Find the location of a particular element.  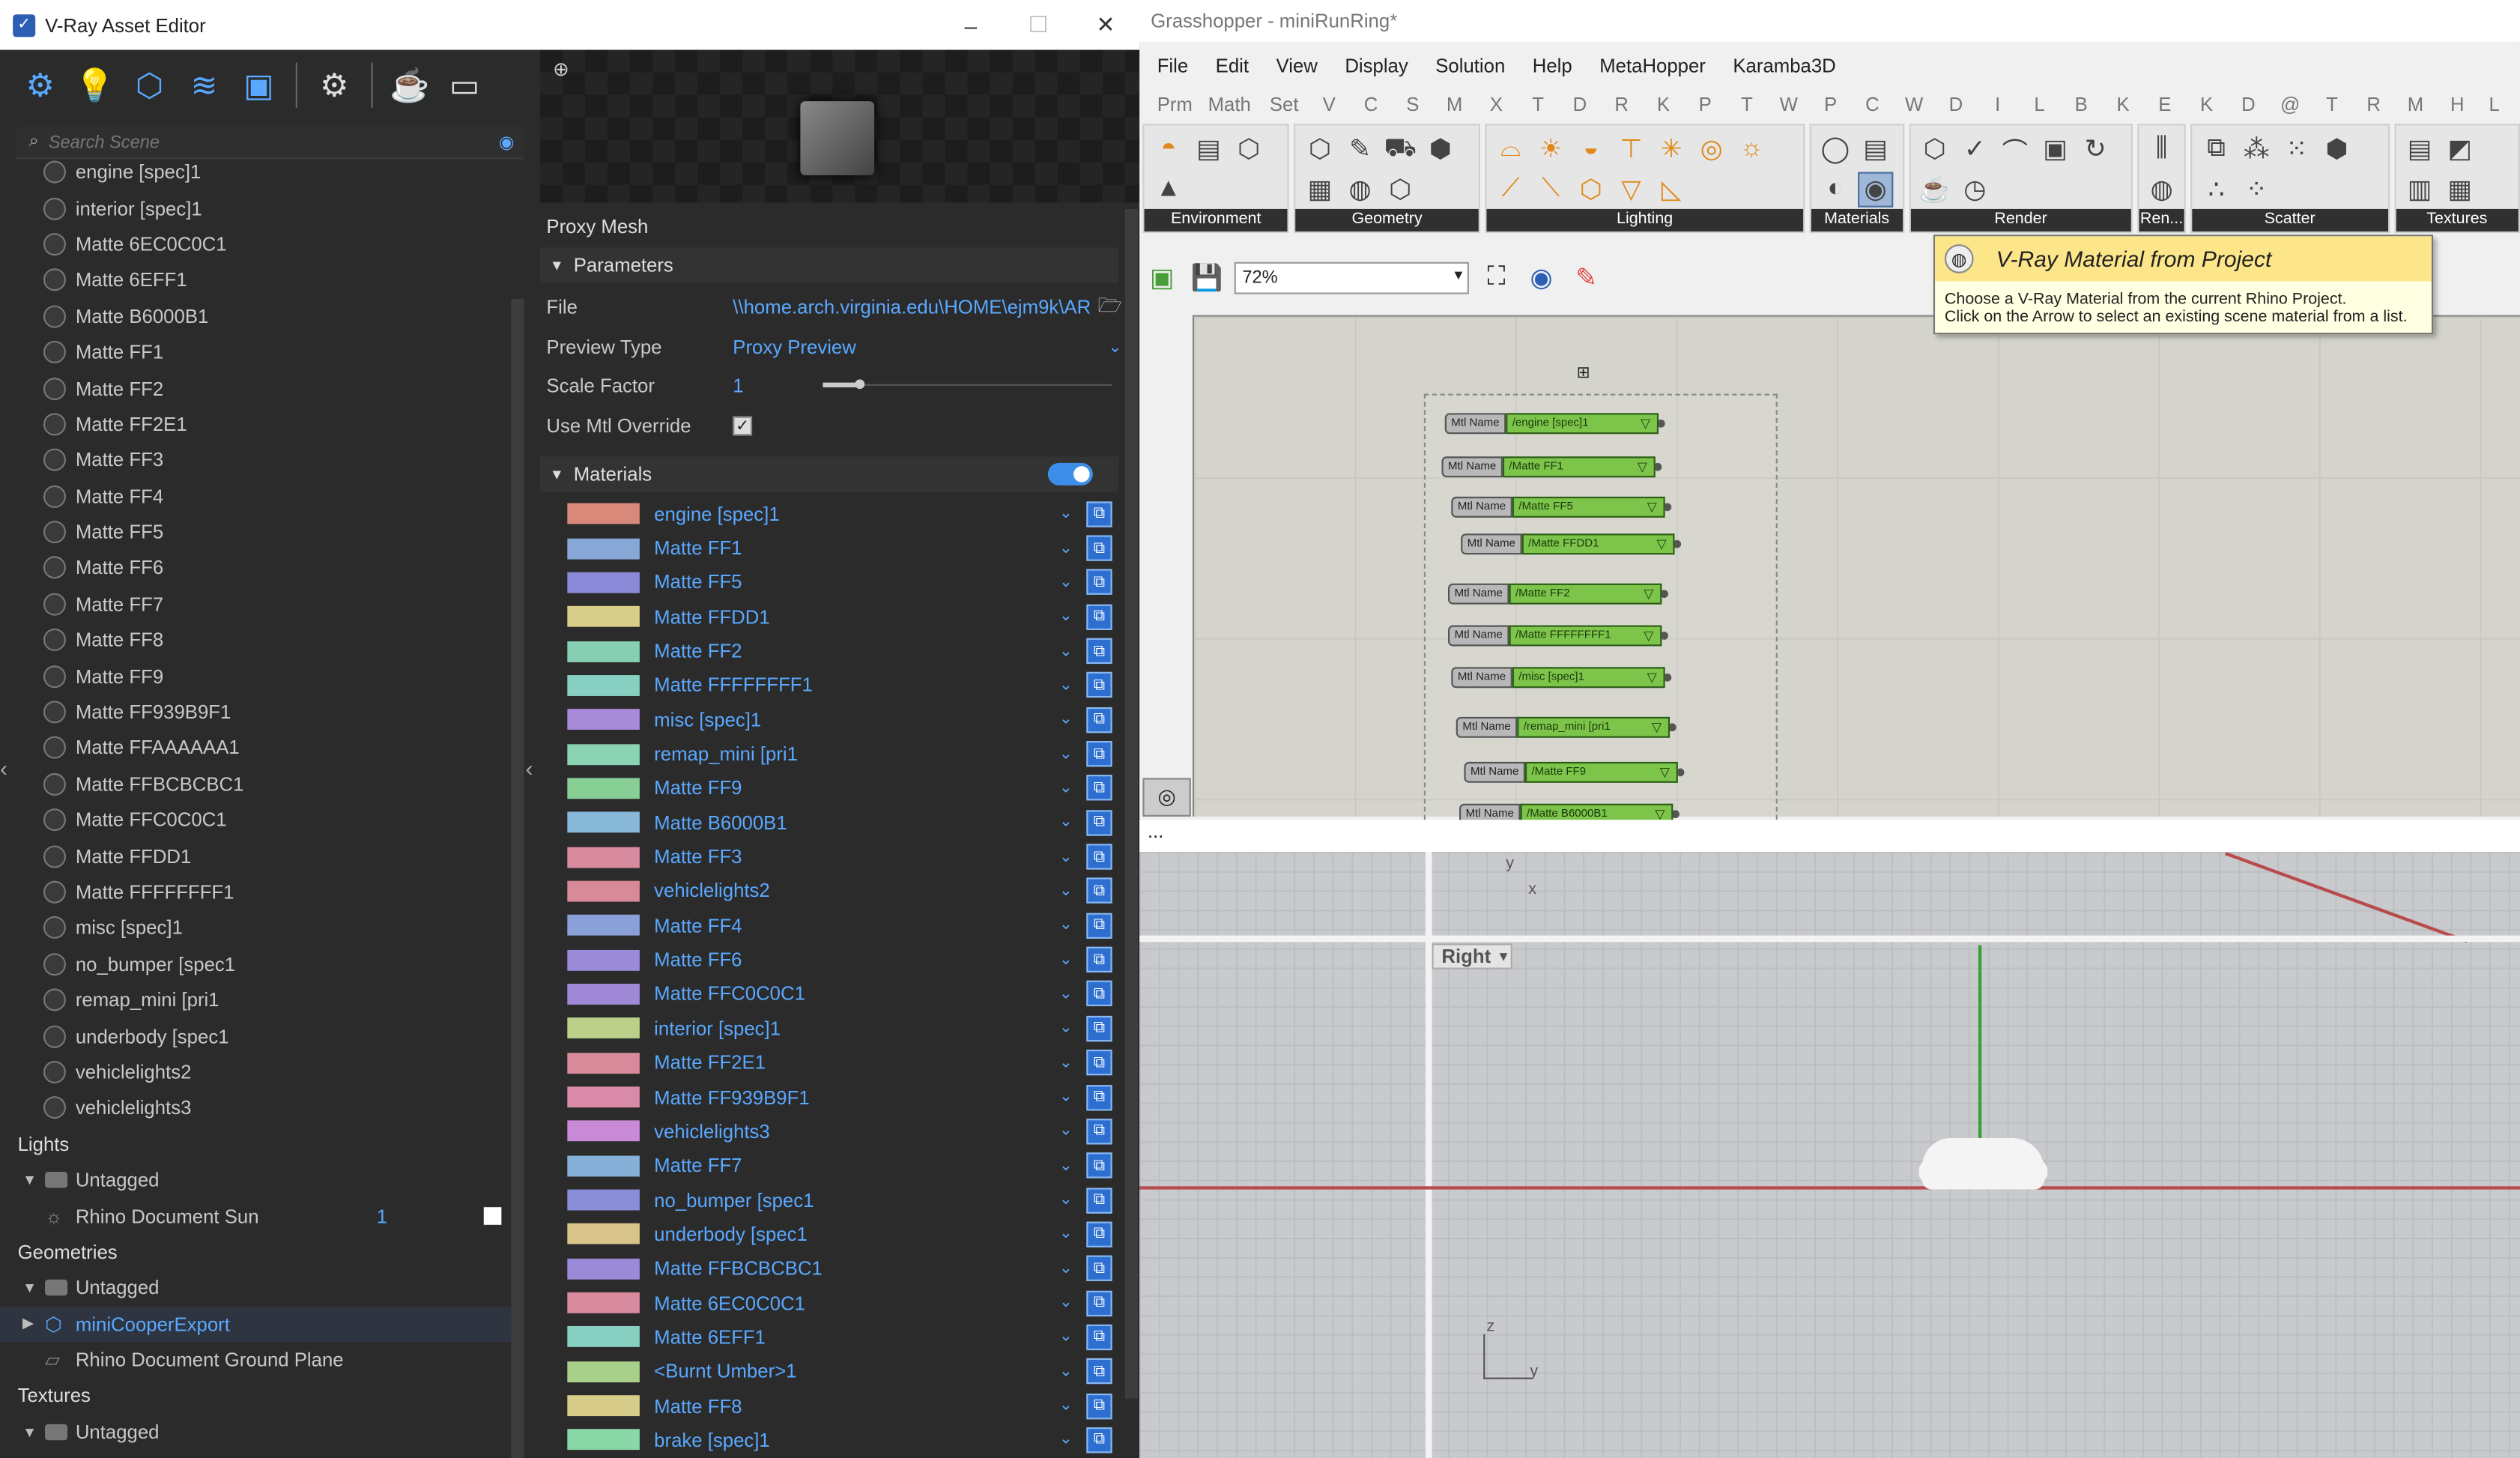

material-slot-row: Matte FFC0C0C1 ⌄ ⧉ is located at coordinates (829, 994).